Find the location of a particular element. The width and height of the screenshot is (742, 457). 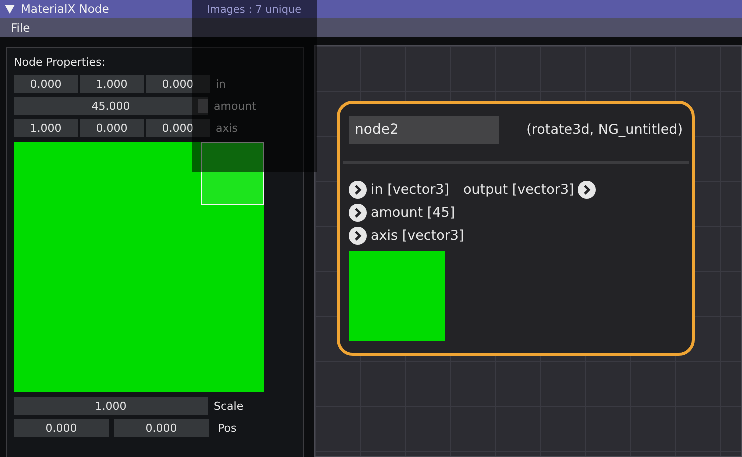

node-type: (rotate3d, NG_untitled) is located at coordinates (604, 130).